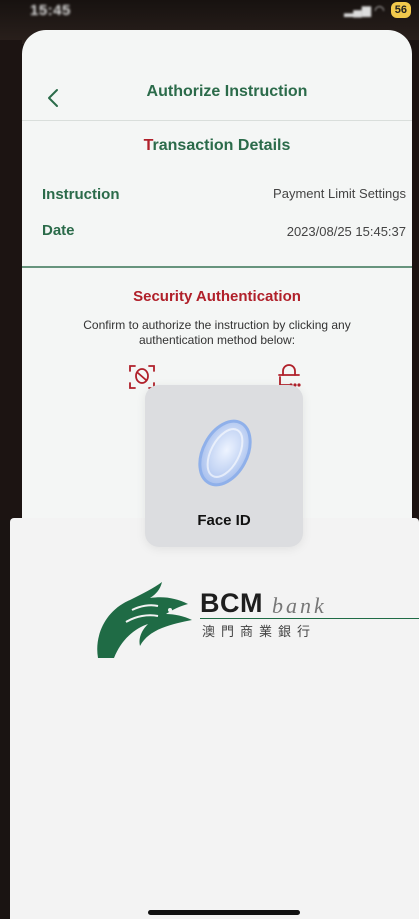  What do you see at coordinates (364, 10) in the screenshot?
I see `signal-icon: ▂▄▆ ◠` at bounding box center [364, 10].